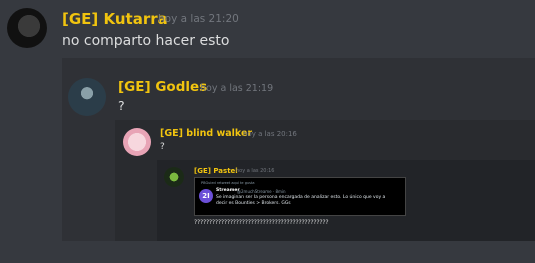 The height and width of the screenshot is (263, 535). Describe the element at coordinates (87, 97) in the screenshot. I see `avatar-godles` at that location.